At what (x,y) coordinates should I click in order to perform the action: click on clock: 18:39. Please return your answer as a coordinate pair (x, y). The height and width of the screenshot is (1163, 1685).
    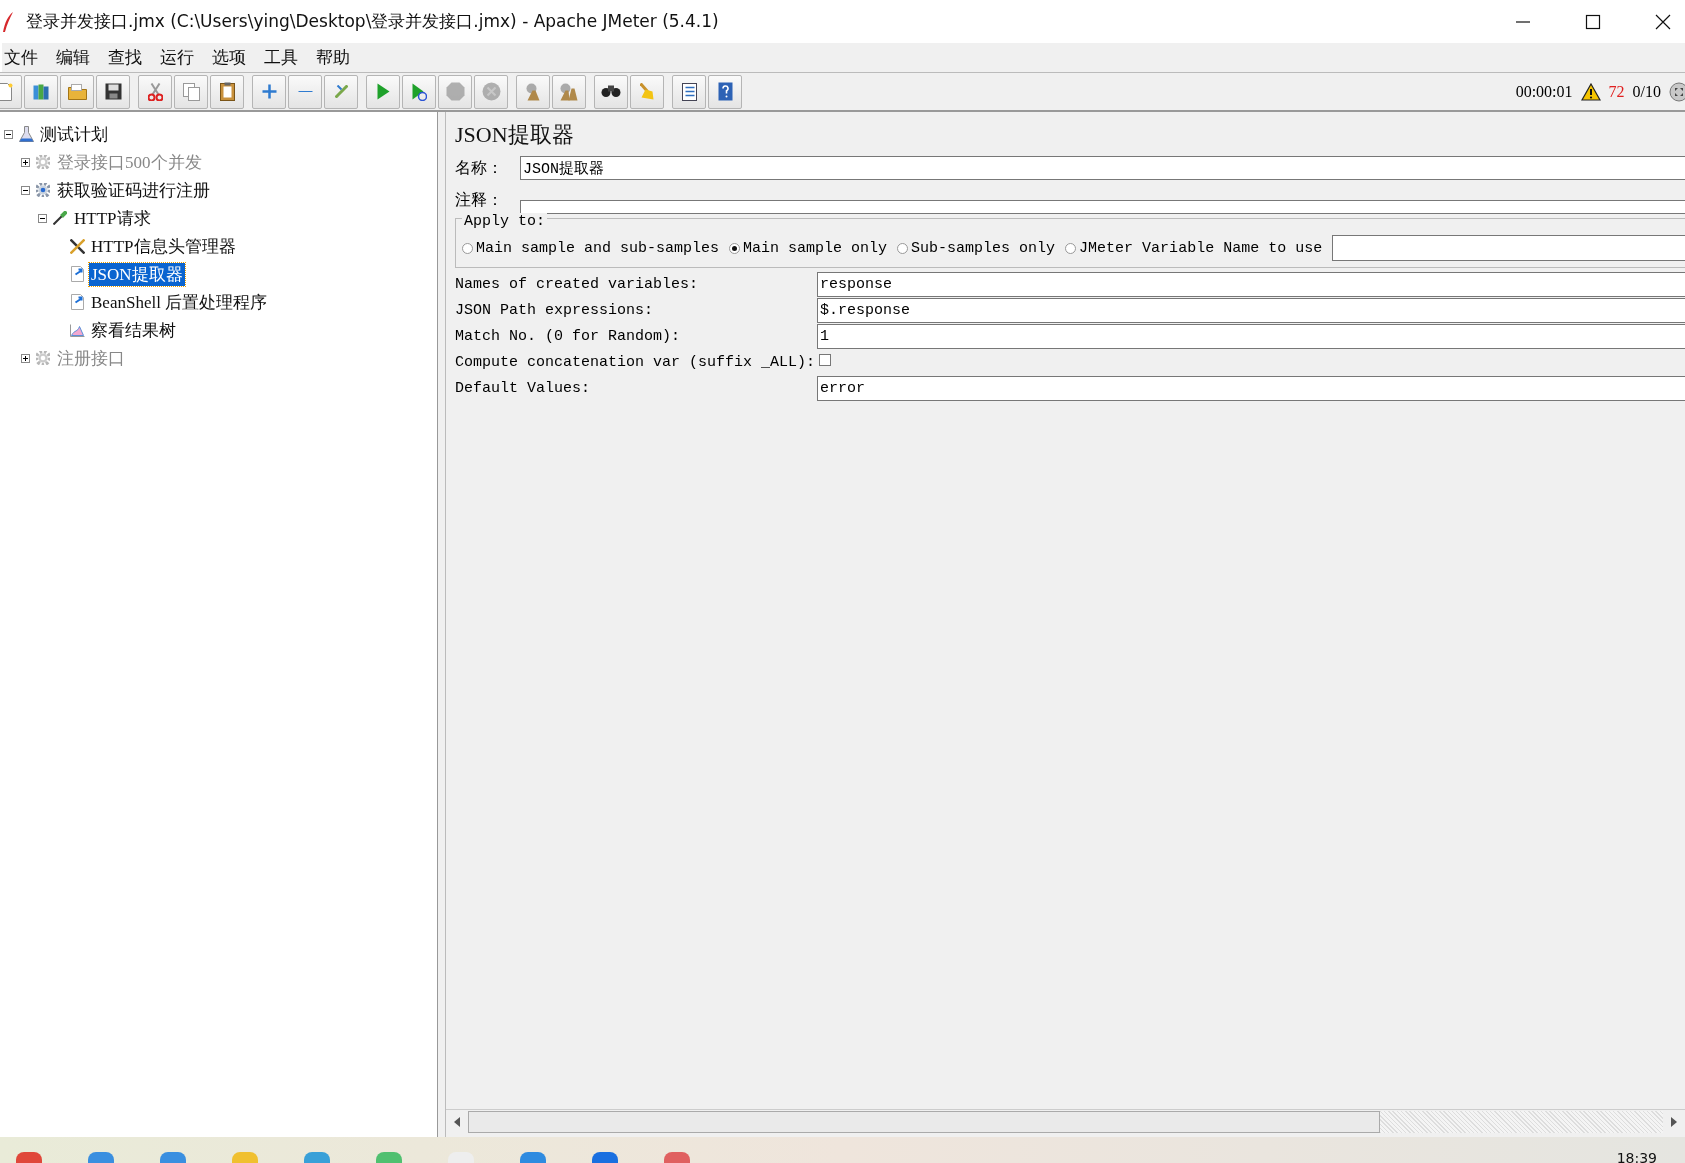
    Looking at the image, I should click on (1636, 1157).